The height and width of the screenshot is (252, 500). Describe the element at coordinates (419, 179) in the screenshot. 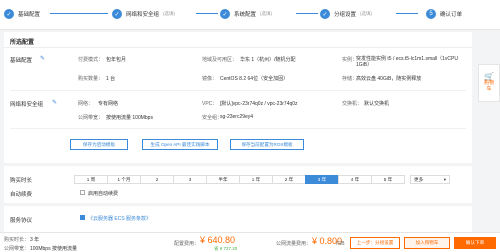

I see `more-duration-text: 更多` at that location.